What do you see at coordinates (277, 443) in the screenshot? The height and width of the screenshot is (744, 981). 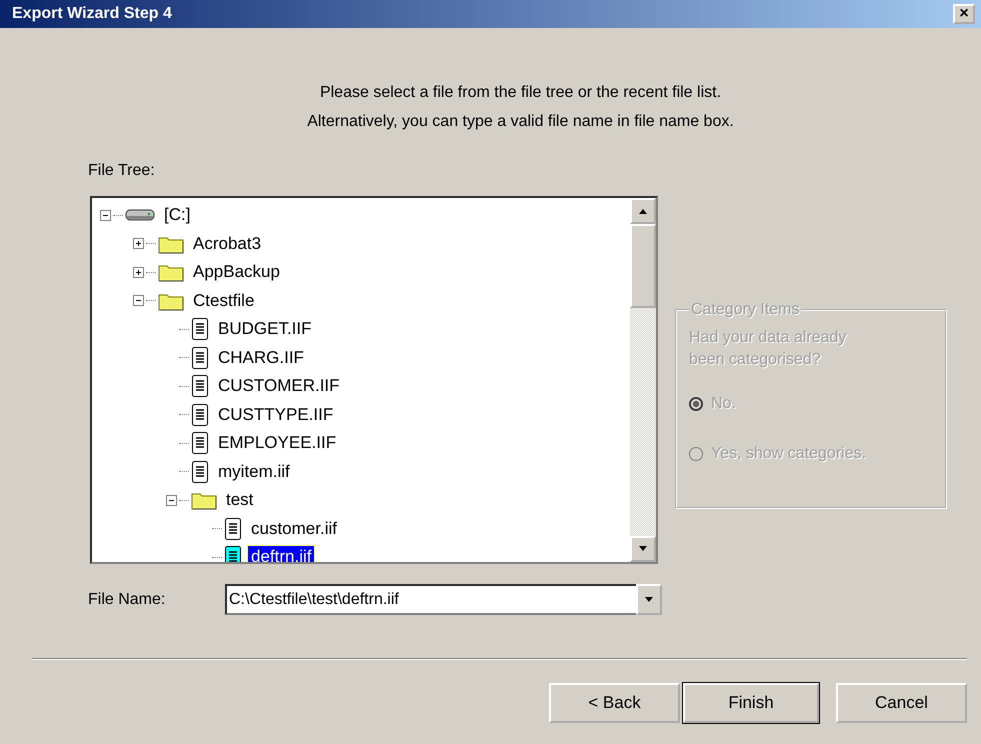 I see `tree-item: EMPLOYEE.IIF` at bounding box center [277, 443].